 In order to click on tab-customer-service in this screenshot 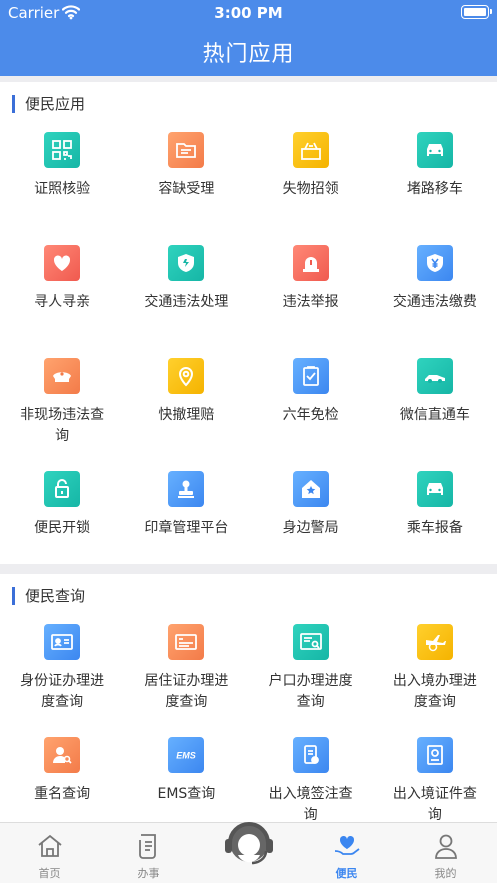, I will do `click(249, 843)`.